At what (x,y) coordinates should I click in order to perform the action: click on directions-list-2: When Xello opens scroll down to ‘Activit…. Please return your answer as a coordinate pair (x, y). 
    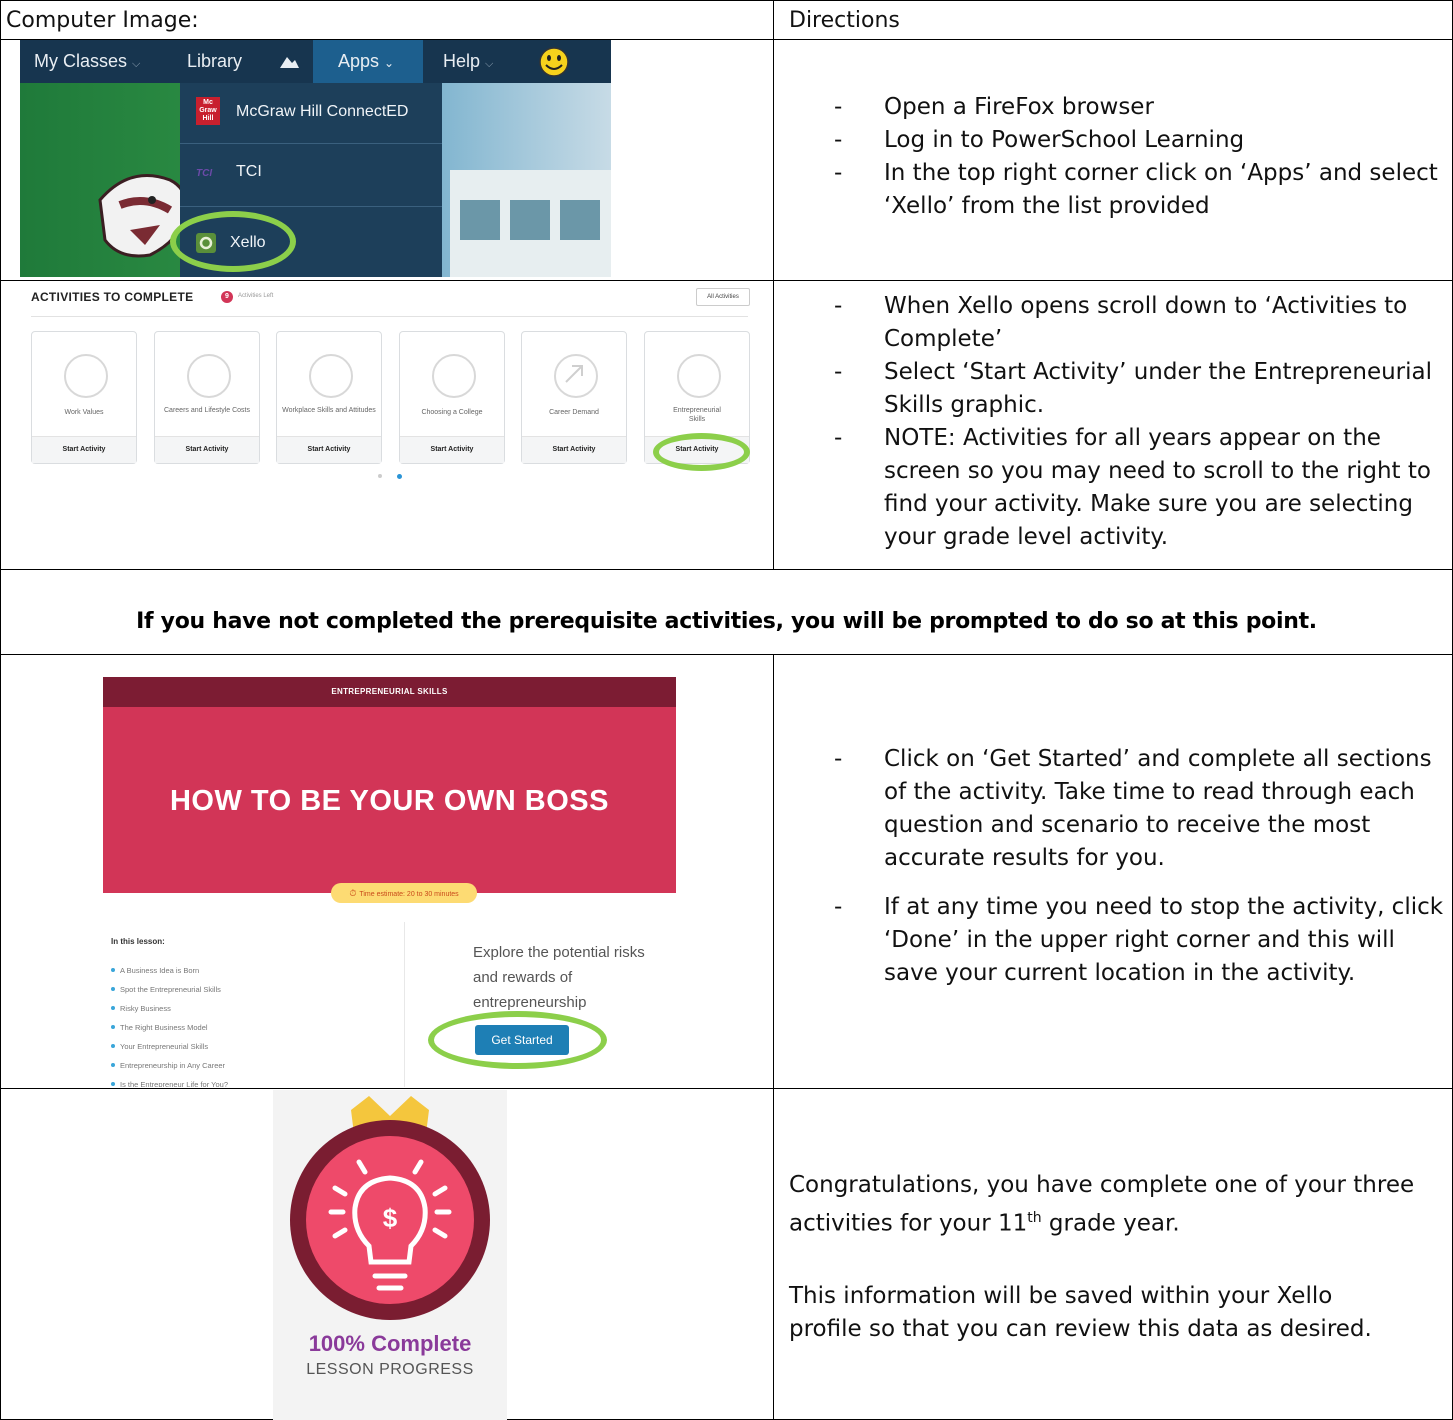
    Looking at the image, I should click on (1126, 422).